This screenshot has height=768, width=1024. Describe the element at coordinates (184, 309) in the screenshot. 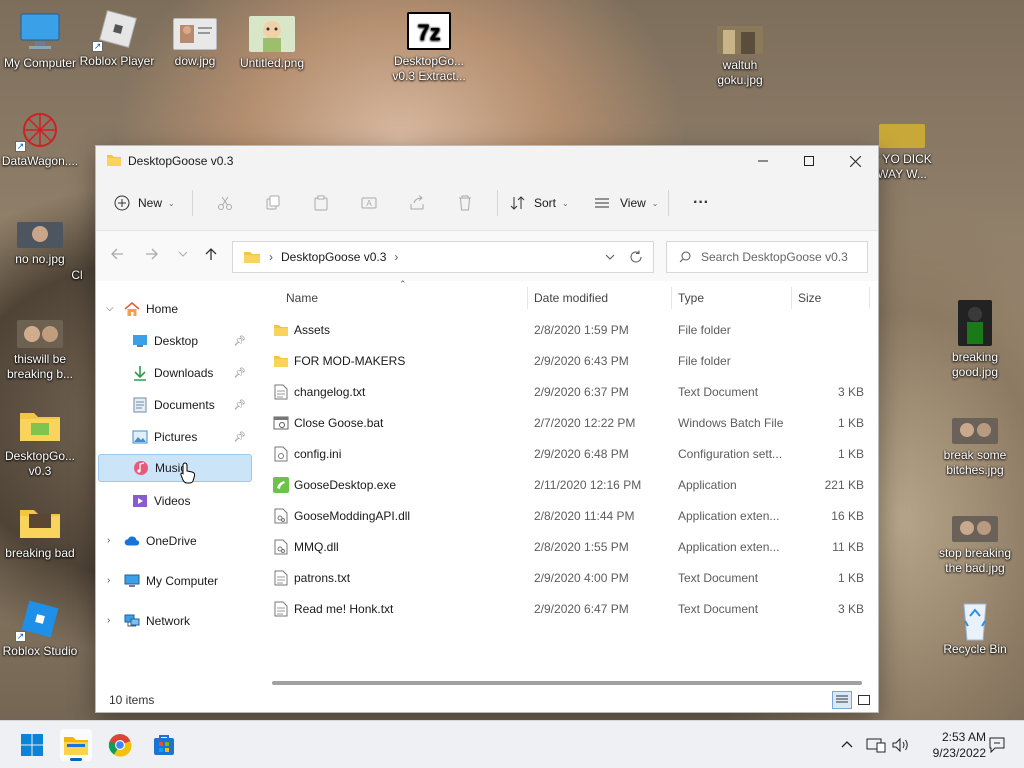

I see `nav-item-home: Home` at that location.